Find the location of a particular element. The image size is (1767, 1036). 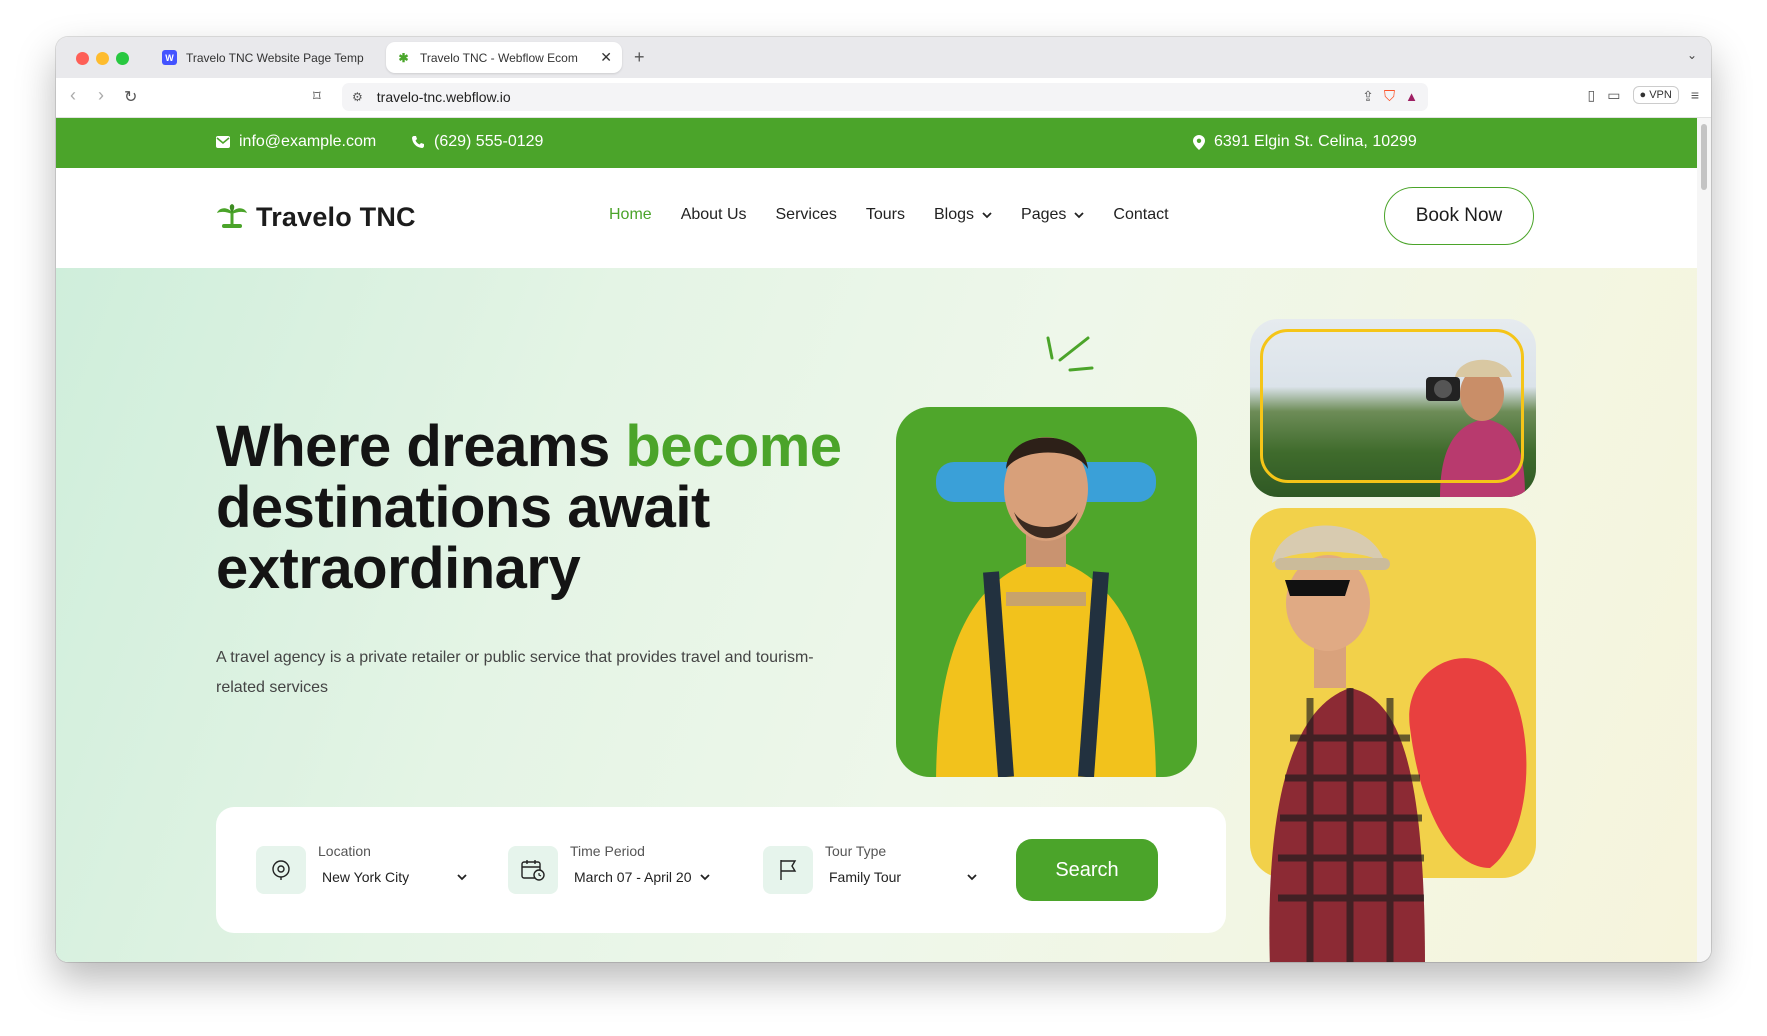

nav-tours-label: Tours is located at coordinates (885, 214).